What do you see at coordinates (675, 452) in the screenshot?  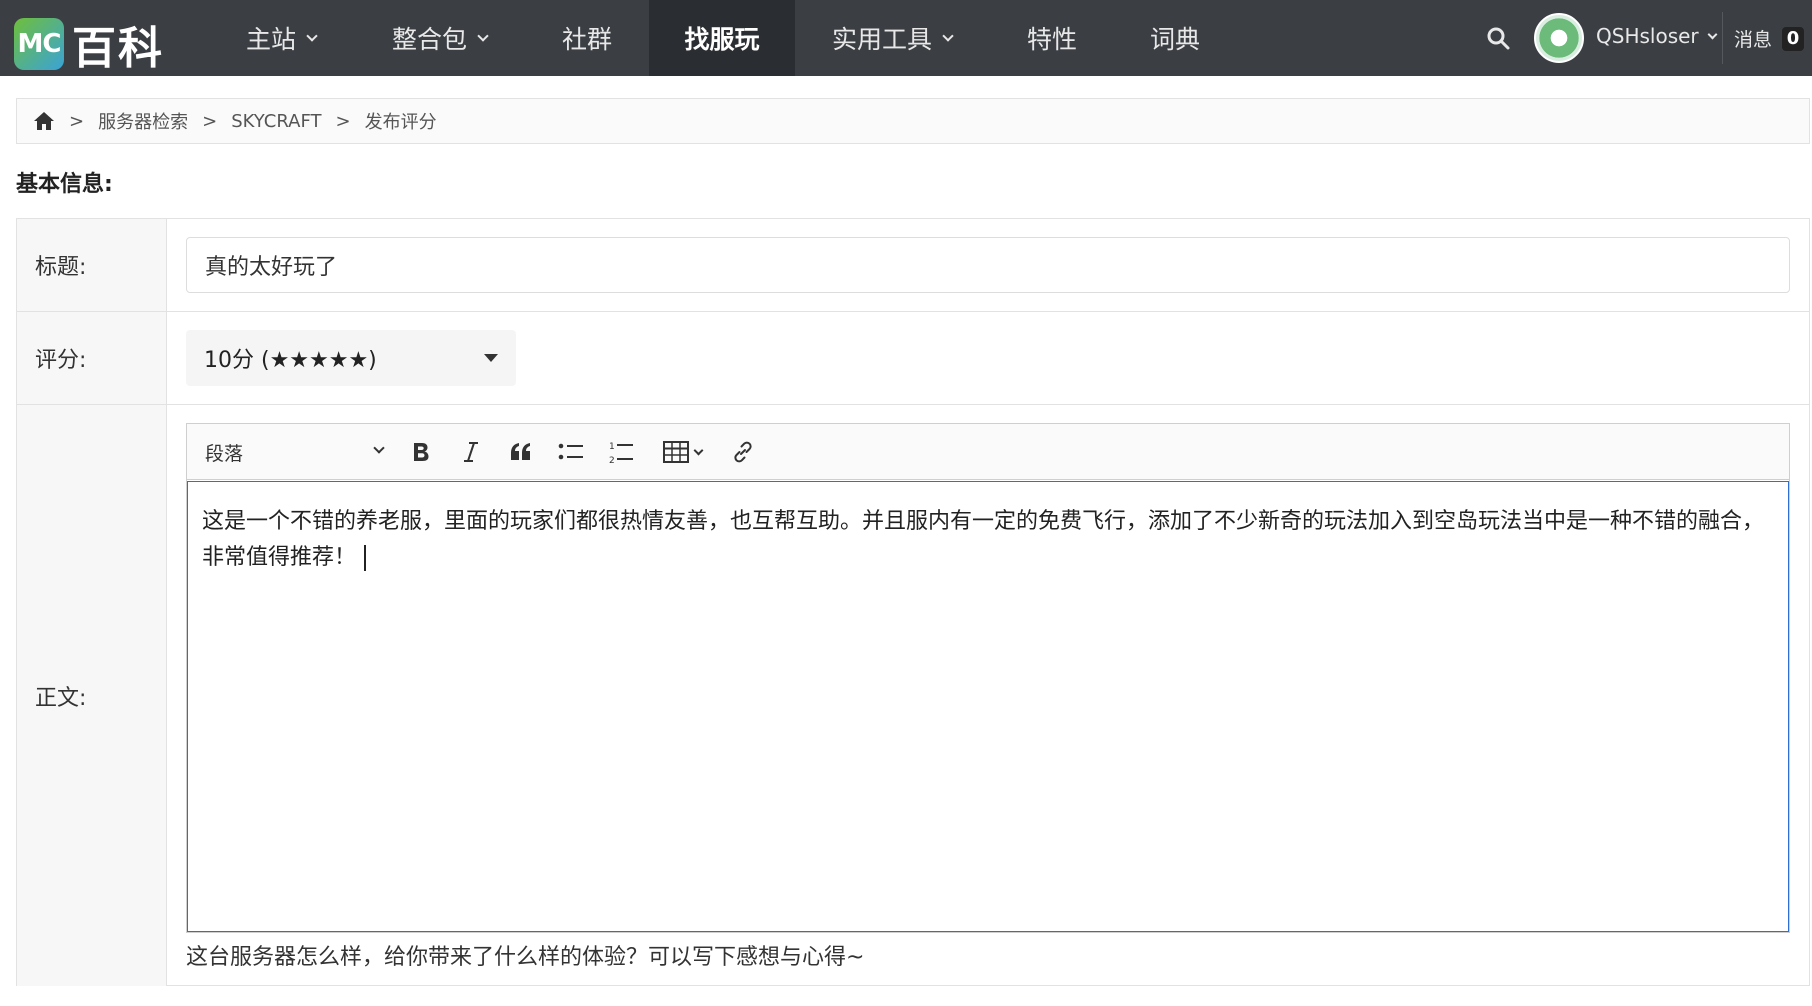 I see `table-icon` at bounding box center [675, 452].